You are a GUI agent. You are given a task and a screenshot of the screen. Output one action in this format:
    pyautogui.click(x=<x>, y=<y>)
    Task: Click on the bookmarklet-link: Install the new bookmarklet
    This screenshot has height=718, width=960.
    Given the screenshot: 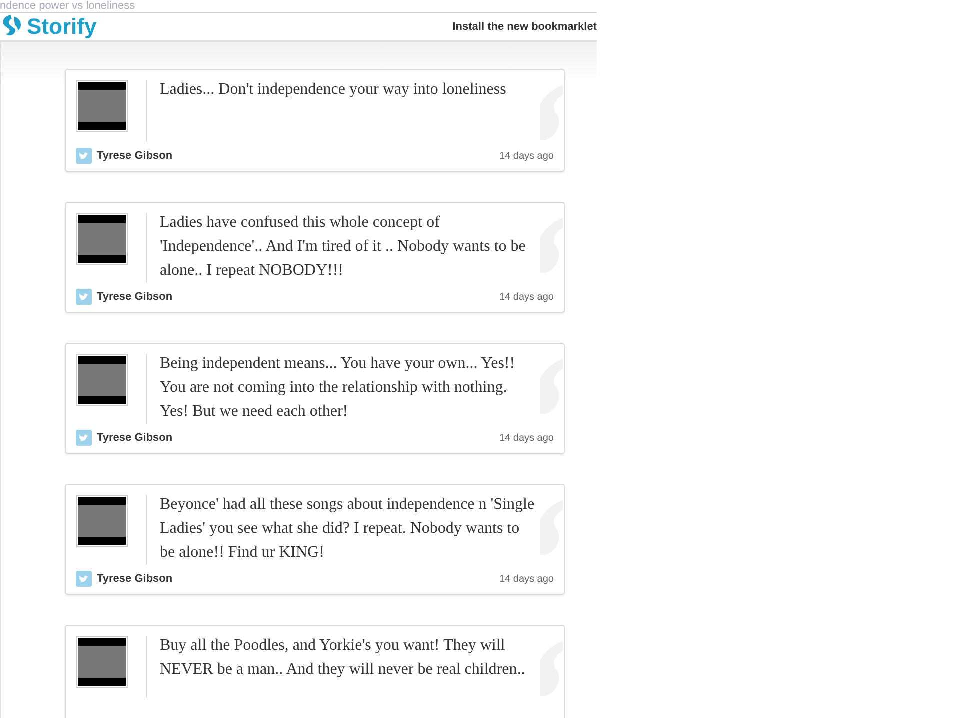 What is the action you would take?
    pyautogui.click(x=524, y=27)
    